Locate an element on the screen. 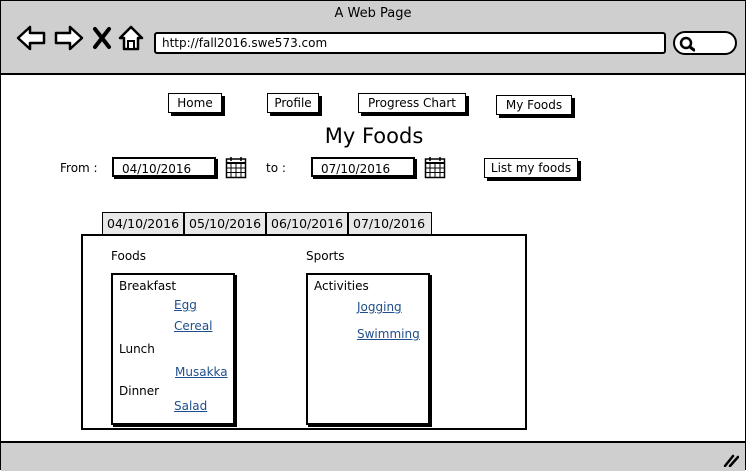 The width and height of the screenshot is (746, 471). address-bar: http://fall2016.swe573.com is located at coordinates (410, 43).